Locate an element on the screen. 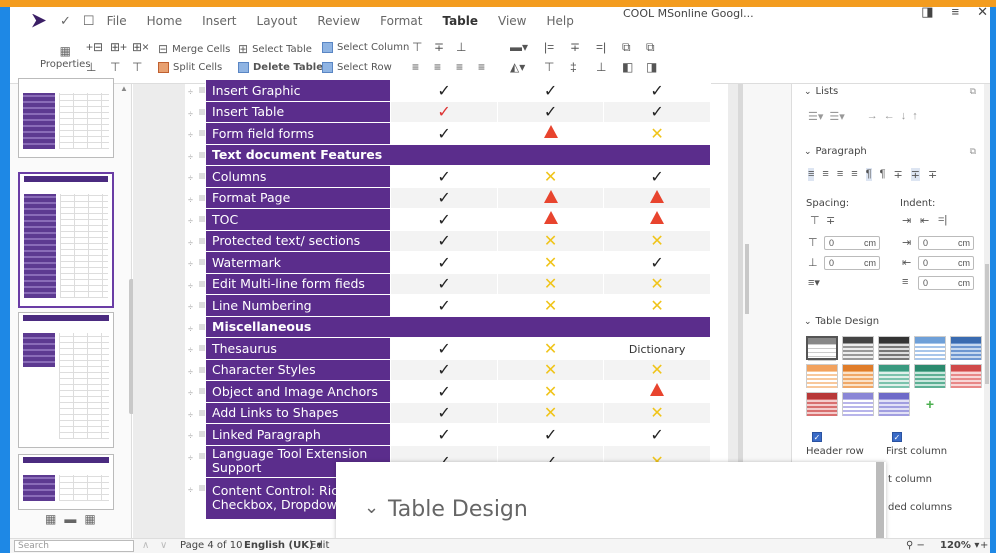 Image resolution: width=996 pixels, height=553 pixels. sidebar-toggle-icon: ◨ is located at coordinates (927, 12).